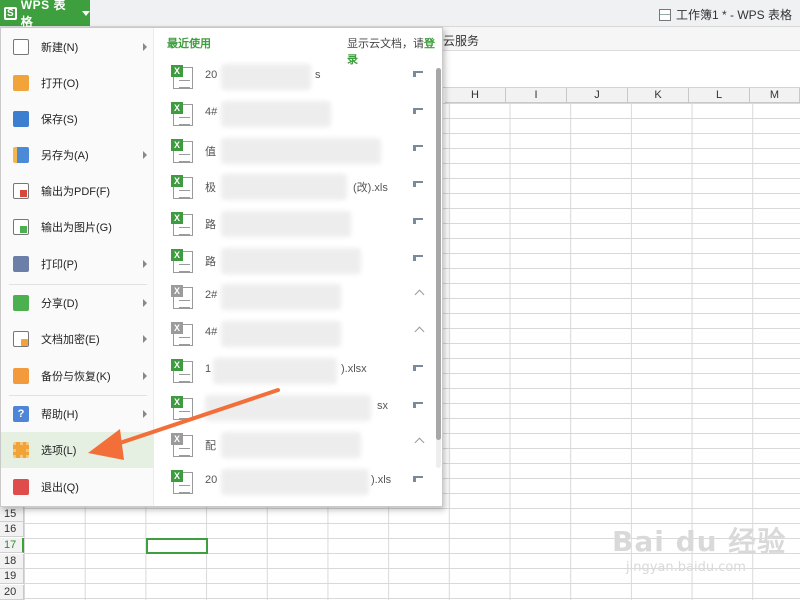  What do you see at coordinates (210, 188) in the screenshot?
I see `file-name: 极` at bounding box center [210, 188].